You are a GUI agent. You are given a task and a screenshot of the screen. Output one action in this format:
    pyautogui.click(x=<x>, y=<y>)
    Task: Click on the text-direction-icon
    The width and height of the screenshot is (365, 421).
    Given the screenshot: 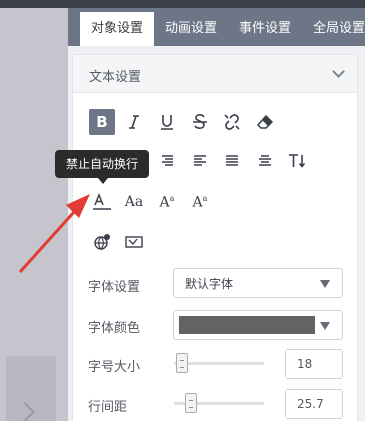 What is the action you would take?
    pyautogui.click(x=297, y=161)
    